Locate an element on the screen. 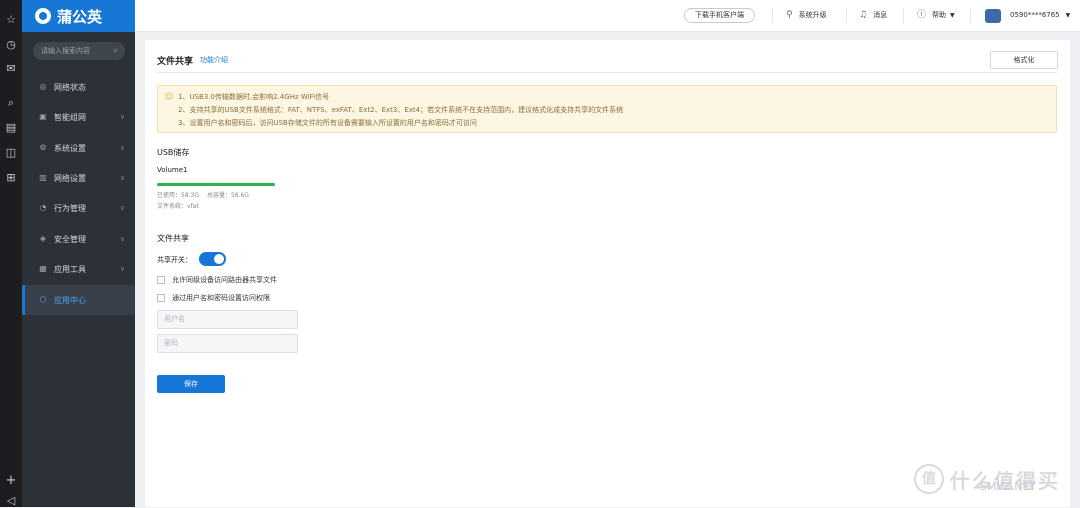  share-toggle-label: 共享开关： is located at coordinates (174, 260).